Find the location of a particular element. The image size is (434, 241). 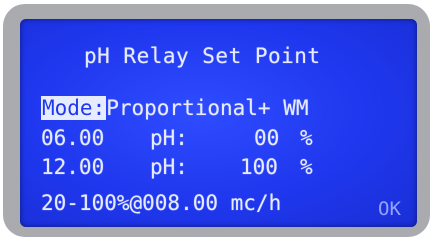

setpoint-row-high: 12.00 pH: 100% is located at coordinates (177, 167).